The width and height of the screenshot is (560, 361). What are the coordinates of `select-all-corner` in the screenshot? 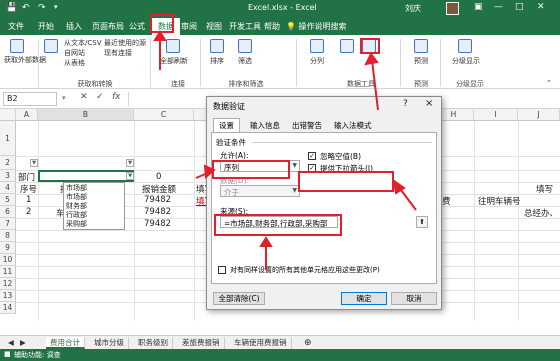 It's located at (8, 115).